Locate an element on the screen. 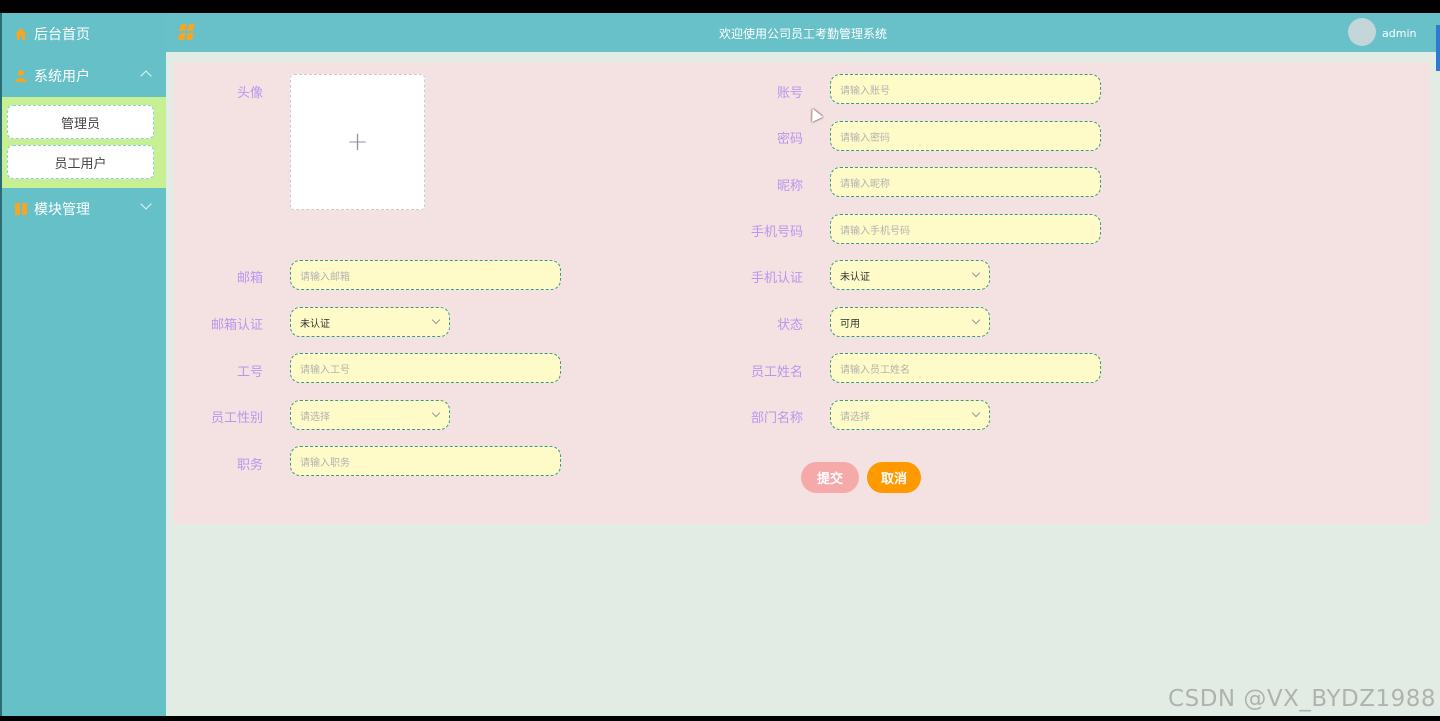 The width and height of the screenshot is (1440, 721). email-label: 邮箱 is located at coordinates (249, 278).